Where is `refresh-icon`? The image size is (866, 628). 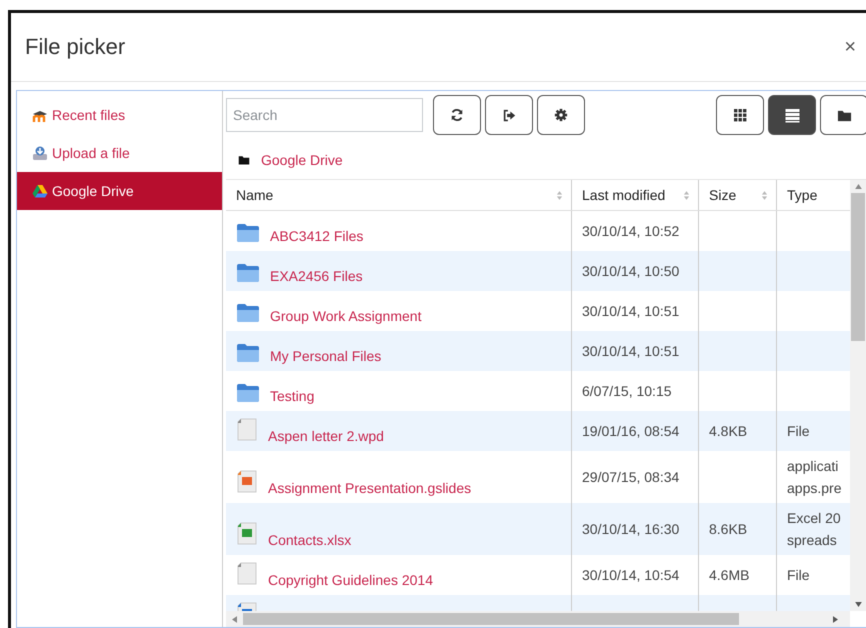 refresh-icon is located at coordinates (457, 115).